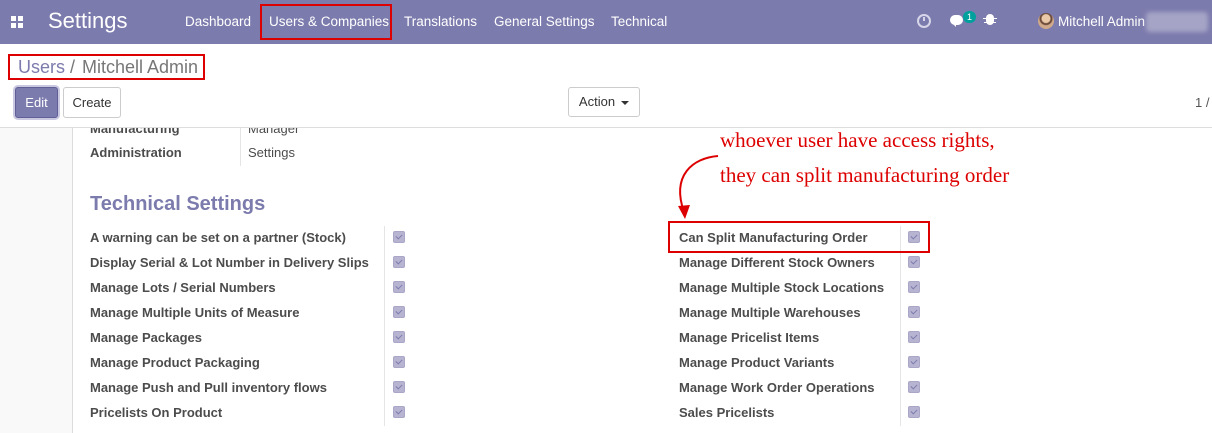 This screenshot has width=1212, height=433. Describe the element at coordinates (782, 287) in the screenshot. I see `setting-label: Manage Multiple Stock Locations` at that location.